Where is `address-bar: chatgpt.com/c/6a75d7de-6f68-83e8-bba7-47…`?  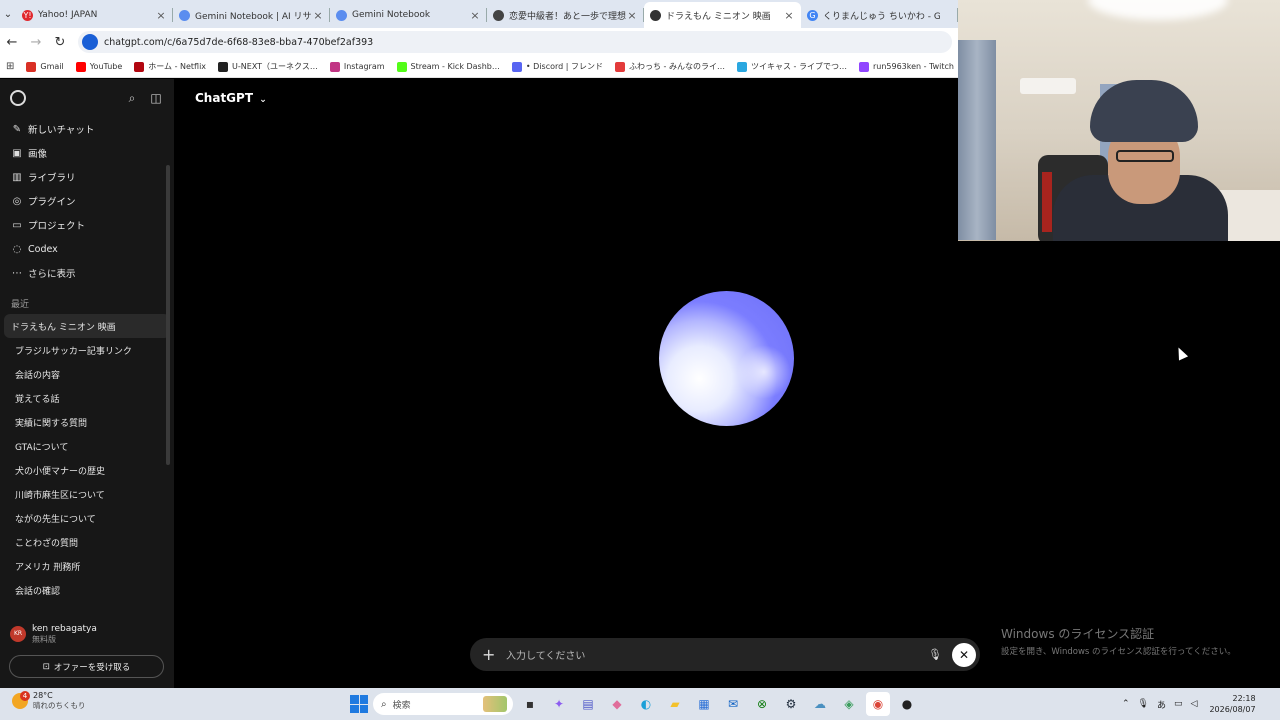
address-bar: chatgpt.com/c/6a75d7de-6f68-83e8-bba7-47… is located at coordinates (515, 42).